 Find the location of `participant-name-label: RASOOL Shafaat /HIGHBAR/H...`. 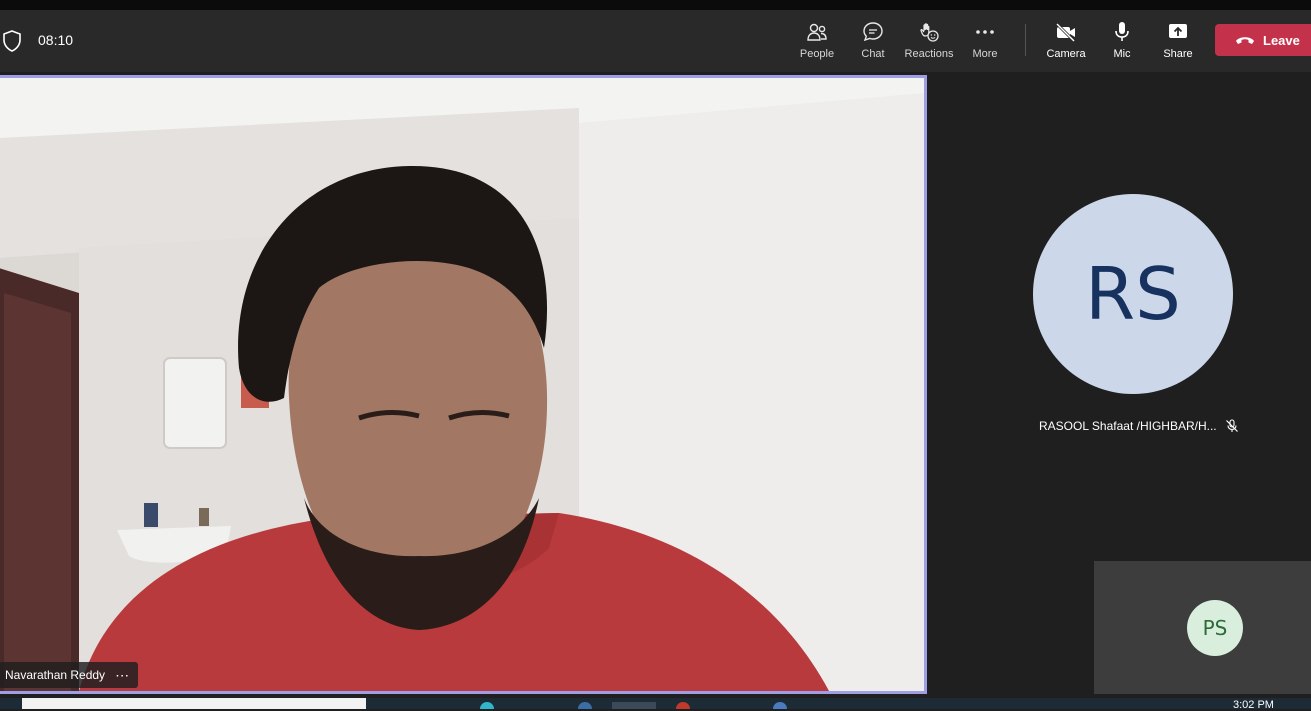

participant-name-label: RASOOL Shafaat /HIGHBAR/H... is located at coordinates (1139, 426).